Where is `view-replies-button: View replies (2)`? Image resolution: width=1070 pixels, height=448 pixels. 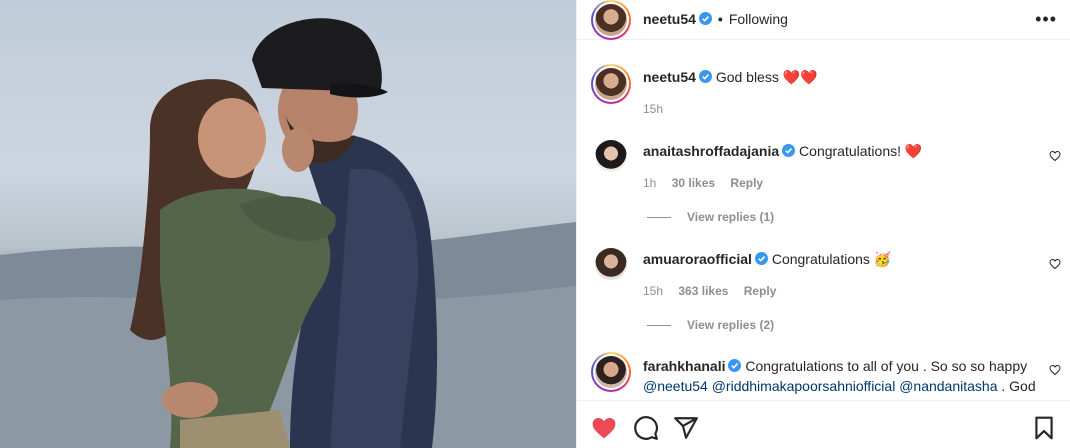 view-replies-button: View replies (2) is located at coordinates (710, 325).